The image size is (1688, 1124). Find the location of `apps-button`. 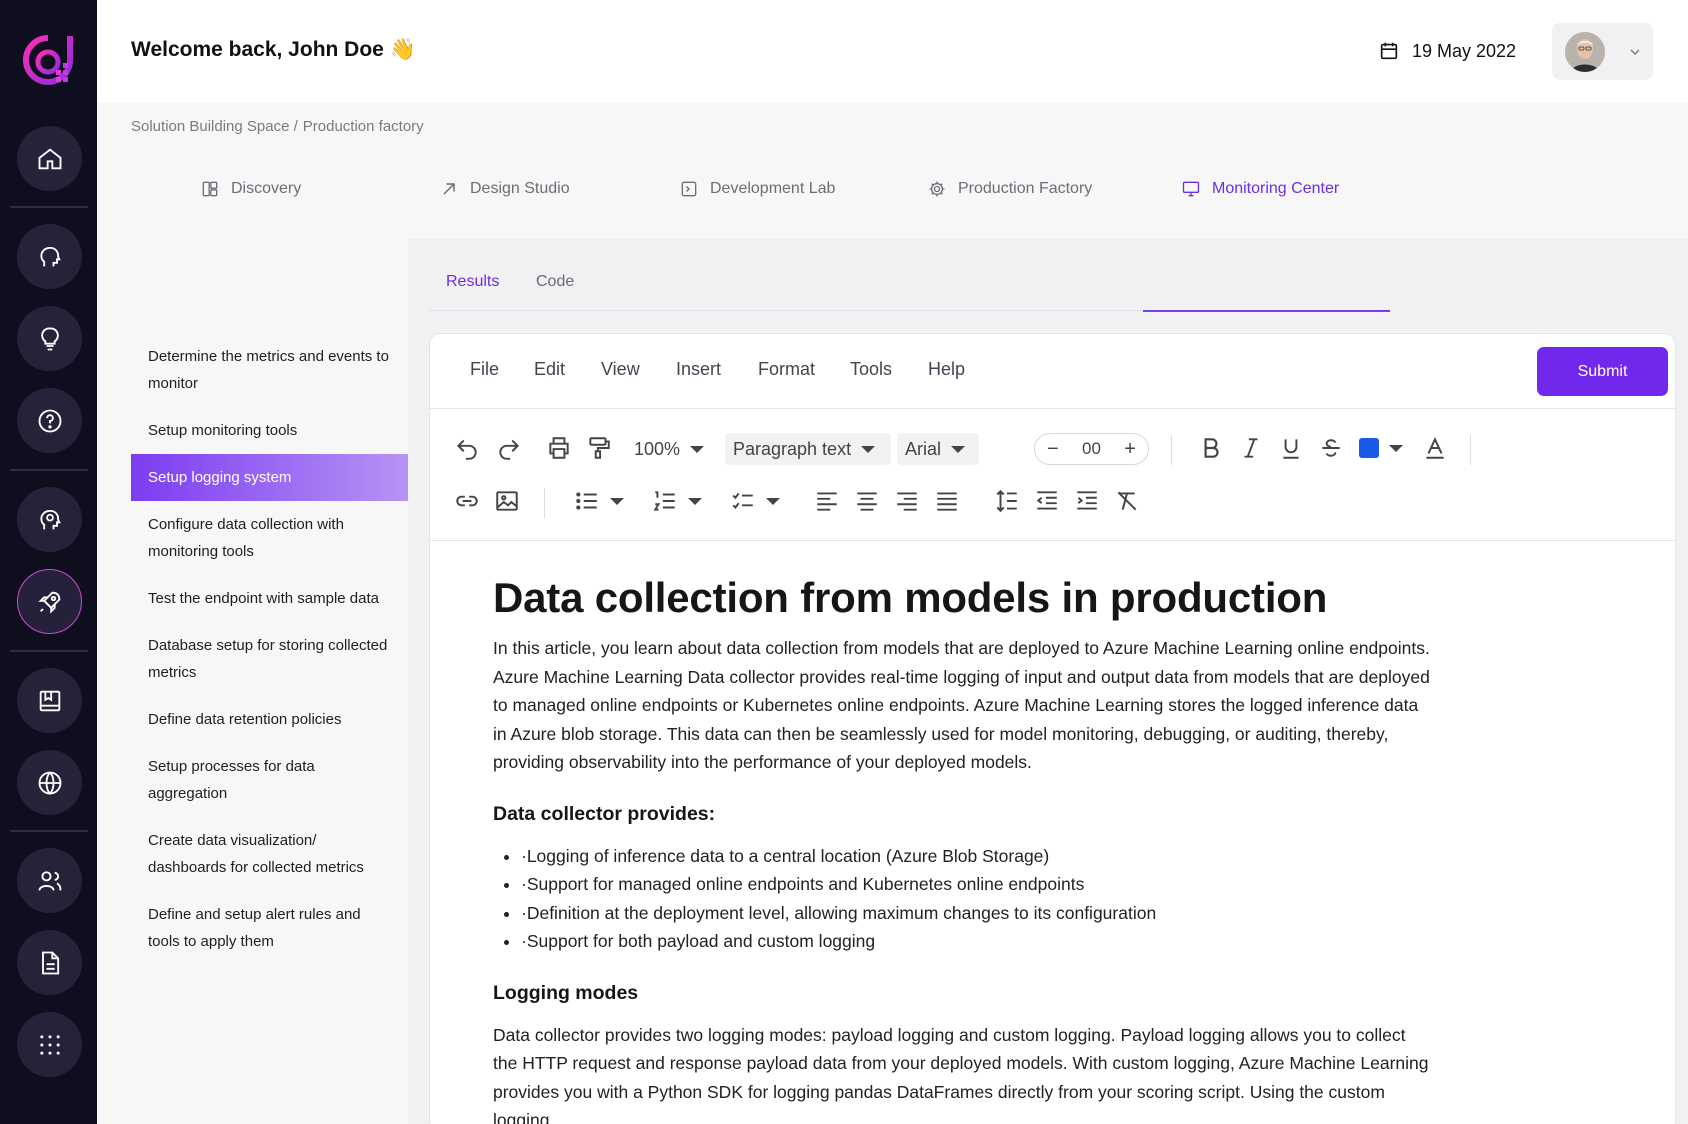

apps-button is located at coordinates (49, 1044).